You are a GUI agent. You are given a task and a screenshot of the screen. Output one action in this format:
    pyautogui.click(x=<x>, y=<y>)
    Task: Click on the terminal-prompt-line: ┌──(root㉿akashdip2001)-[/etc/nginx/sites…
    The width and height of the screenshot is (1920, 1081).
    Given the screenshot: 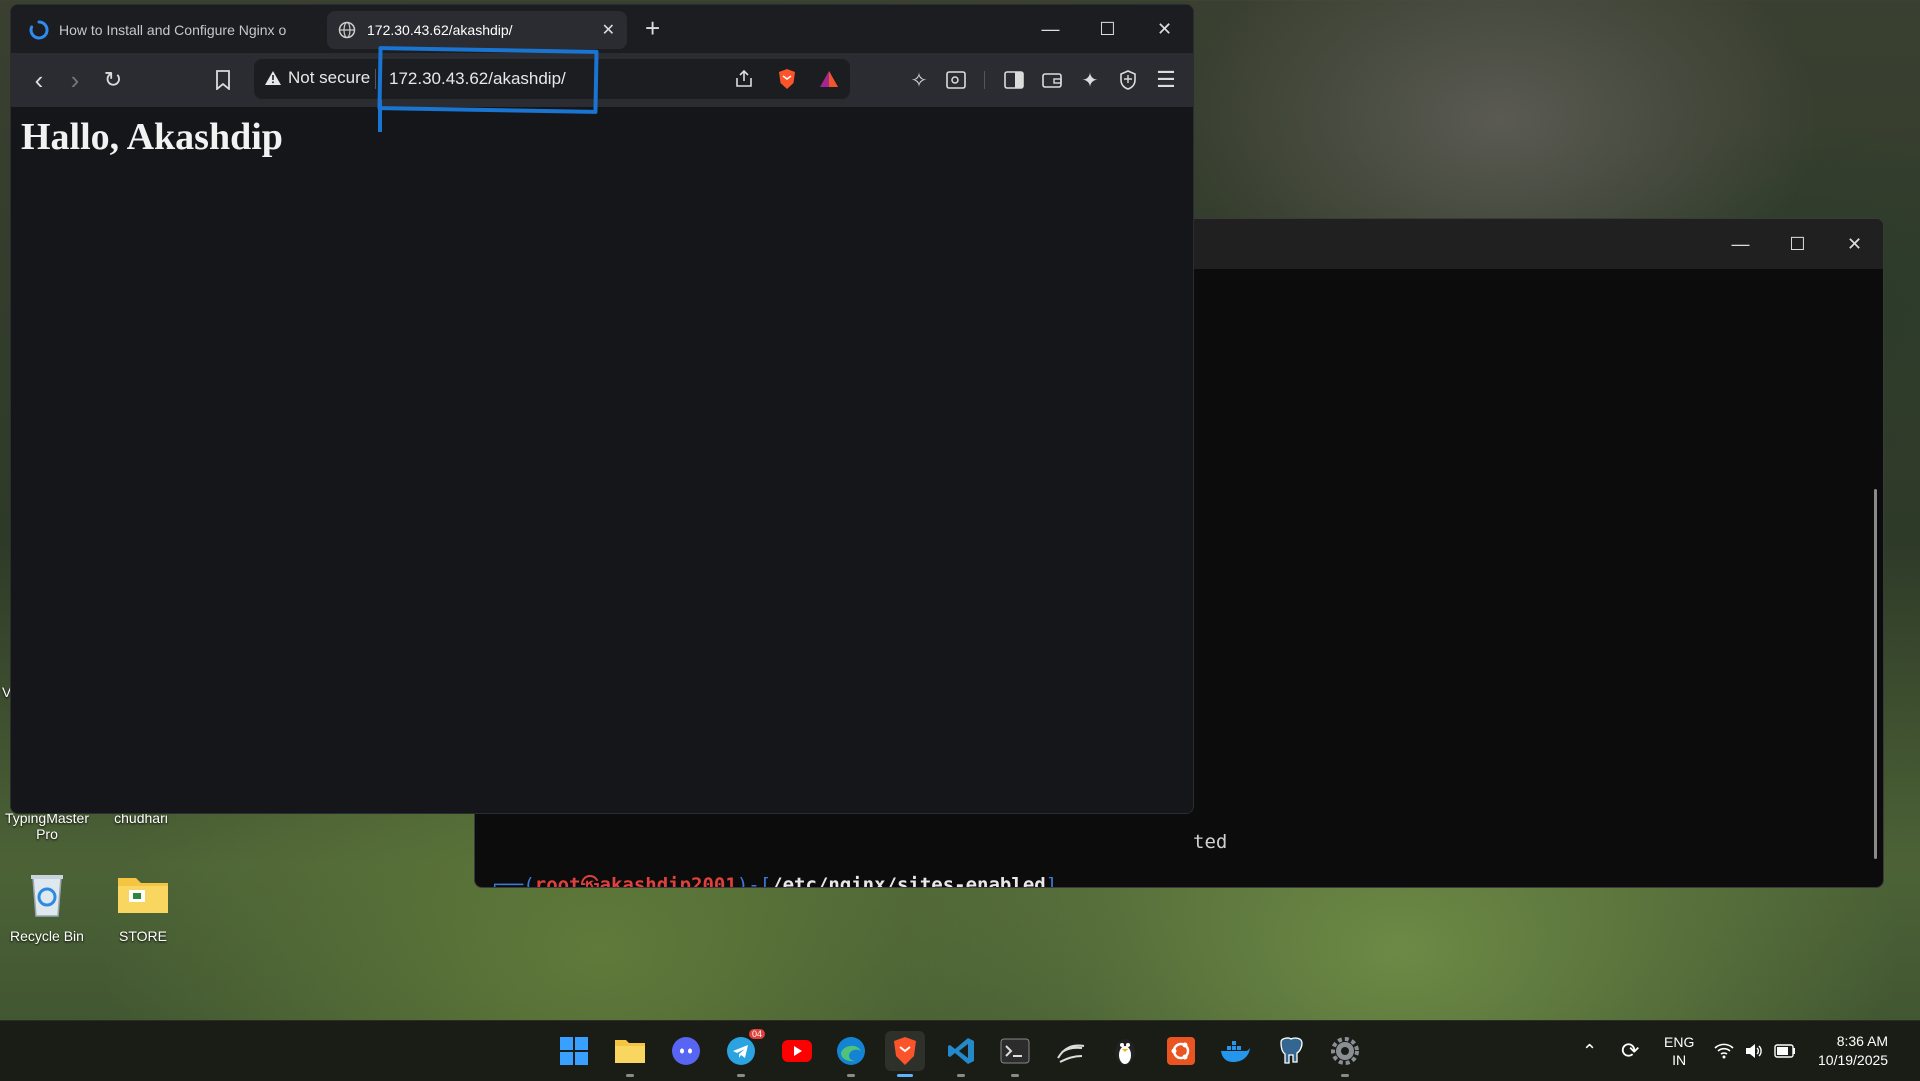 What is the action you would take?
    pyautogui.click(x=773, y=879)
    